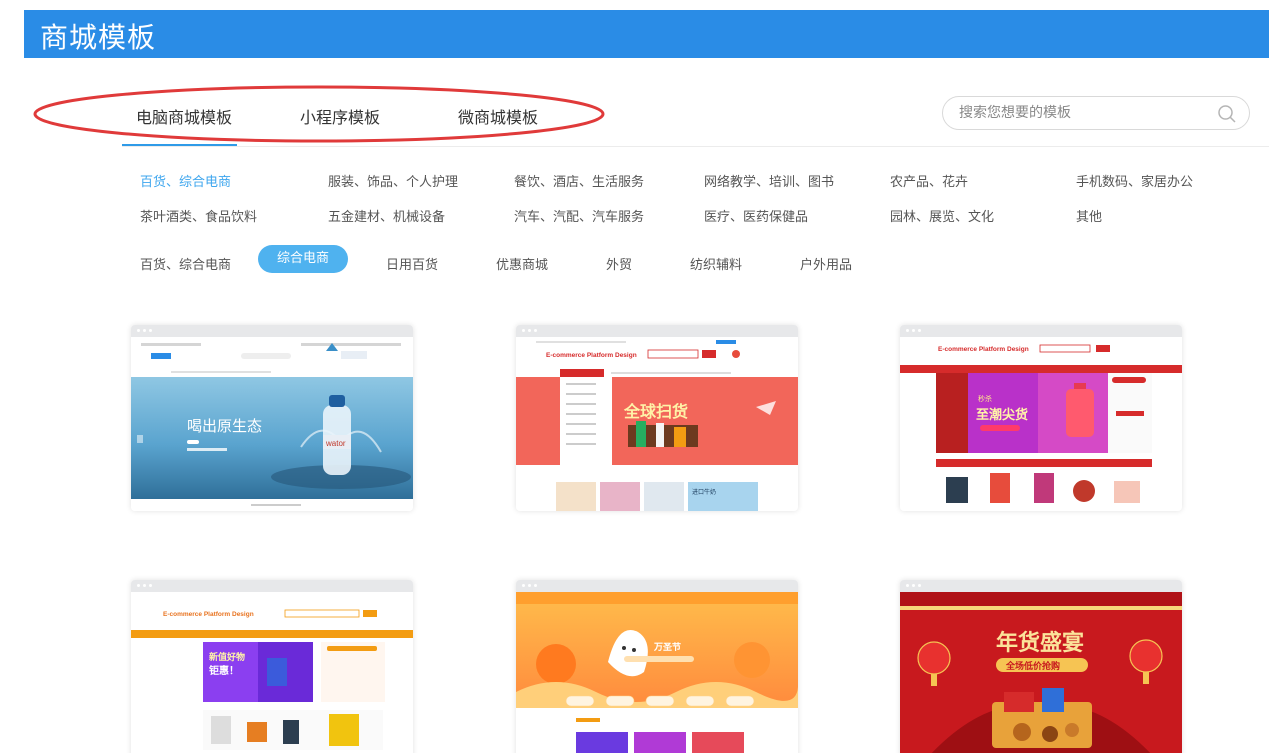  I want to click on category-agriculture: 农产品、花卉, so click(929, 180).